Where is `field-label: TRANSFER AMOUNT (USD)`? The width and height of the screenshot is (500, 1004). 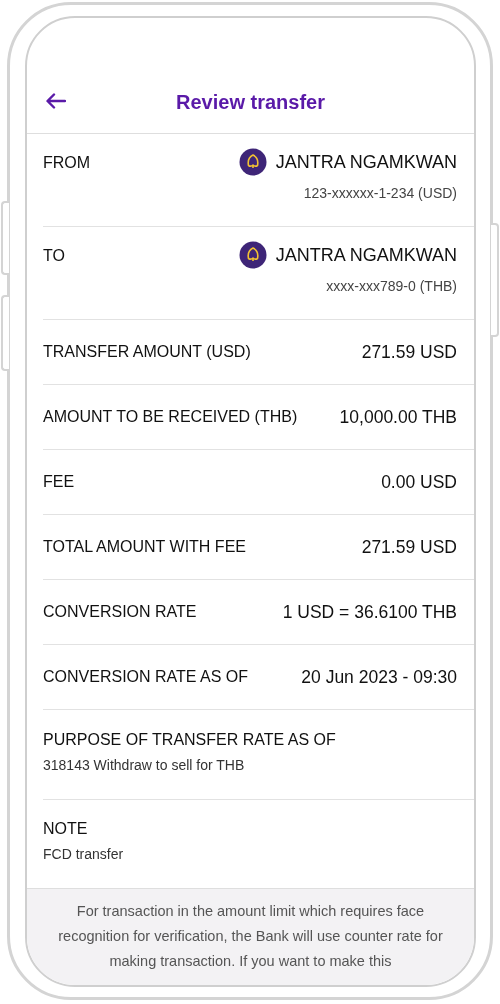
field-label: TRANSFER AMOUNT (USD) is located at coordinates (147, 352).